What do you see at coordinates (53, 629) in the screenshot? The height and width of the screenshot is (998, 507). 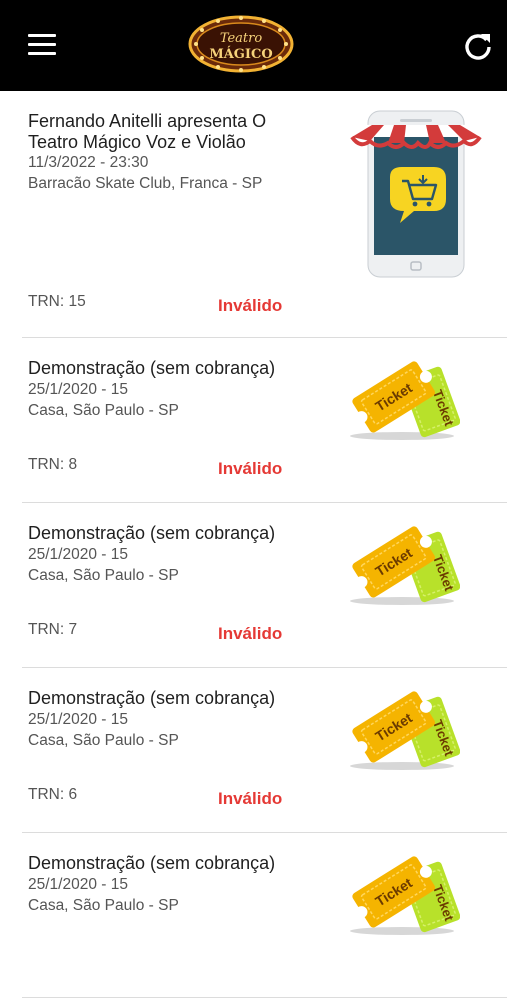 I see `ticket-trn: TRN: 7` at bounding box center [53, 629].